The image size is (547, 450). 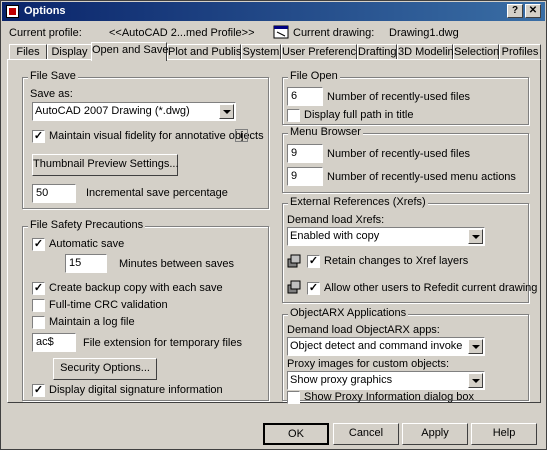 What do you see at coordinates (92, 322) in the screenshot?
I see `log-file-label: Maintain a log file` at bounding box center [92, 322].